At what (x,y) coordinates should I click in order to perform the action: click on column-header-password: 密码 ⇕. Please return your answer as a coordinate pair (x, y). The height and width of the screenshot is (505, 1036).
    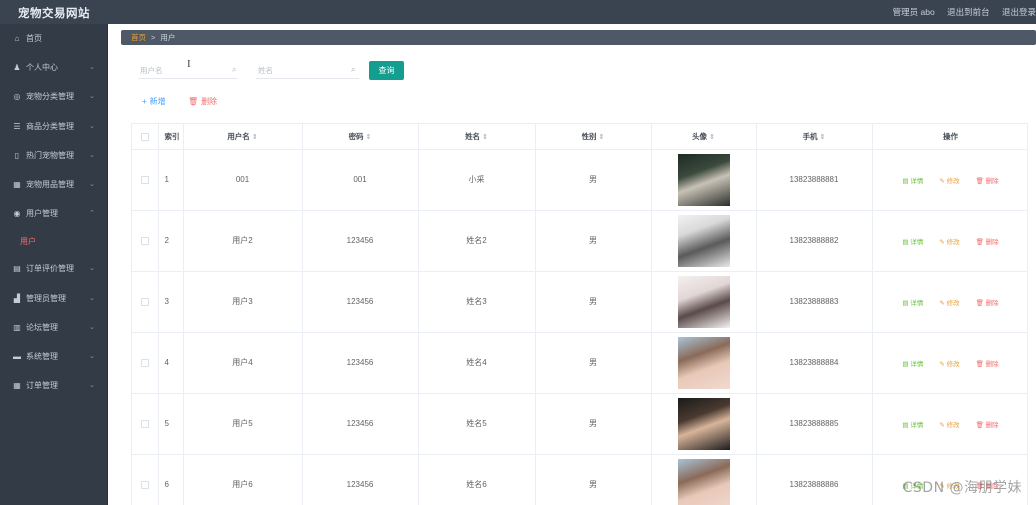
    Looking at the image, I should click on (360, 137).